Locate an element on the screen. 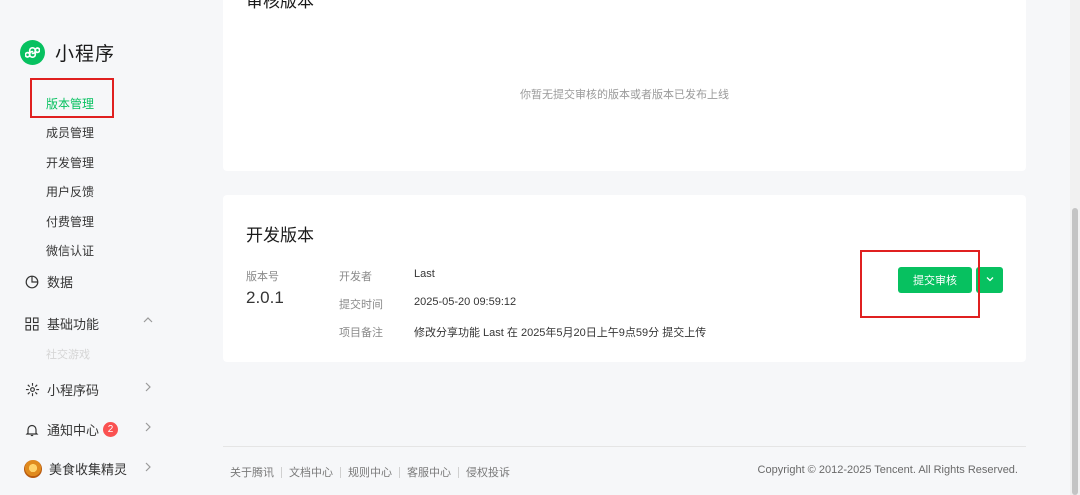 The width and height of the screenshot is (1080, 495). footer-link-infringement: 侵权投诉 is located at coordinates (488, 472).